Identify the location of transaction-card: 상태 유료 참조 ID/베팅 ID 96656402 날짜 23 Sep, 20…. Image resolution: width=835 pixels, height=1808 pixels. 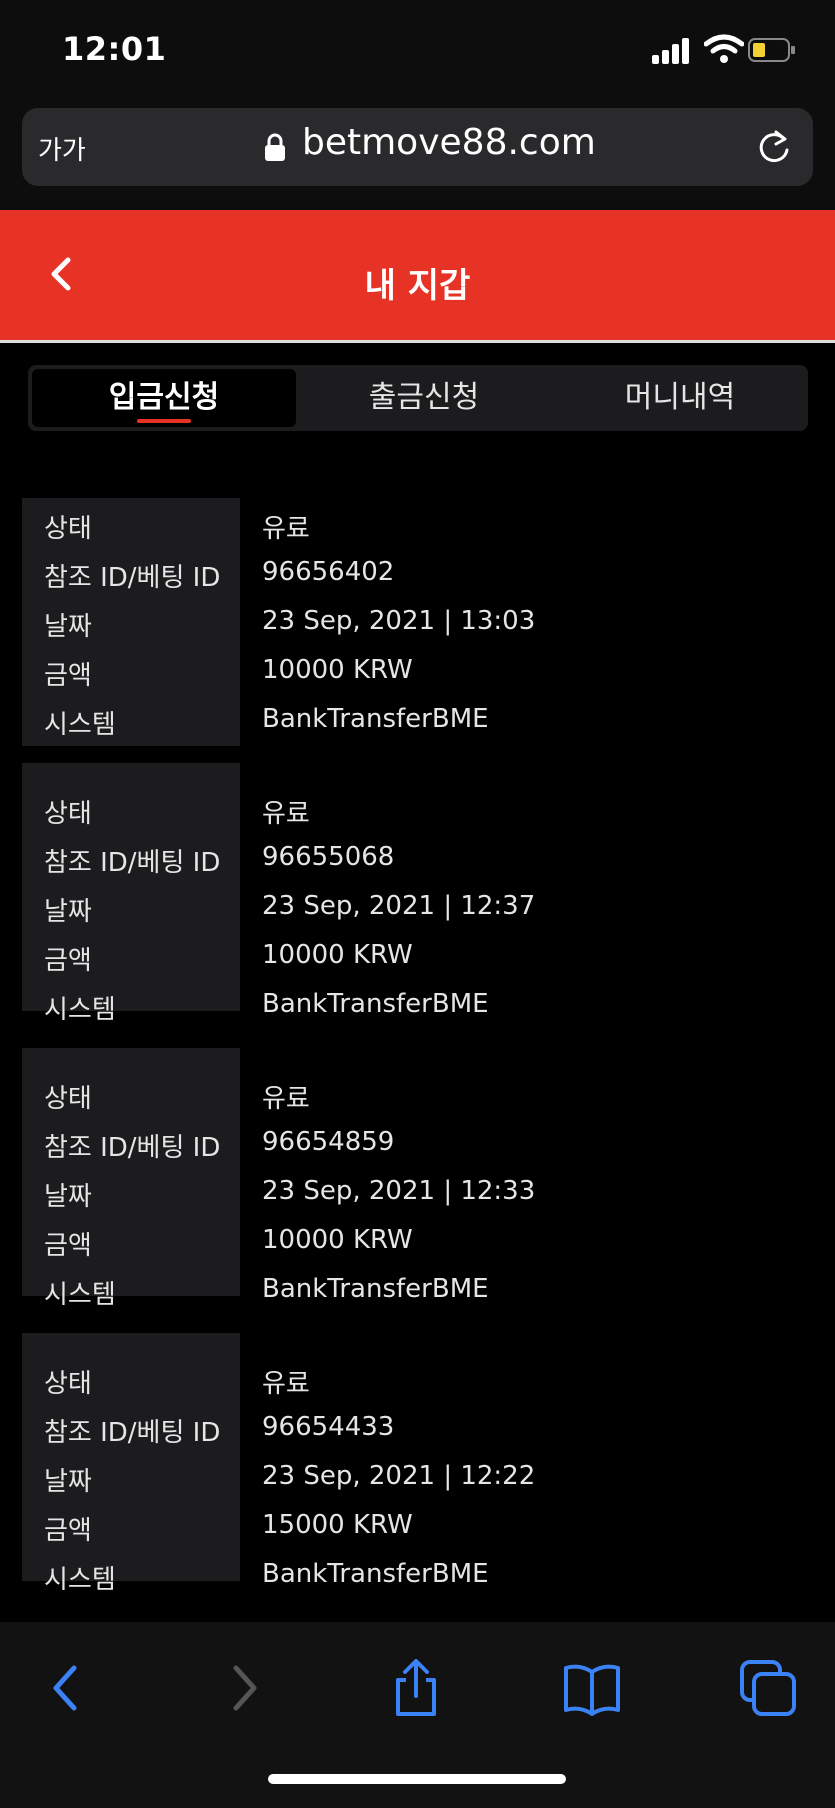
(417, 622).